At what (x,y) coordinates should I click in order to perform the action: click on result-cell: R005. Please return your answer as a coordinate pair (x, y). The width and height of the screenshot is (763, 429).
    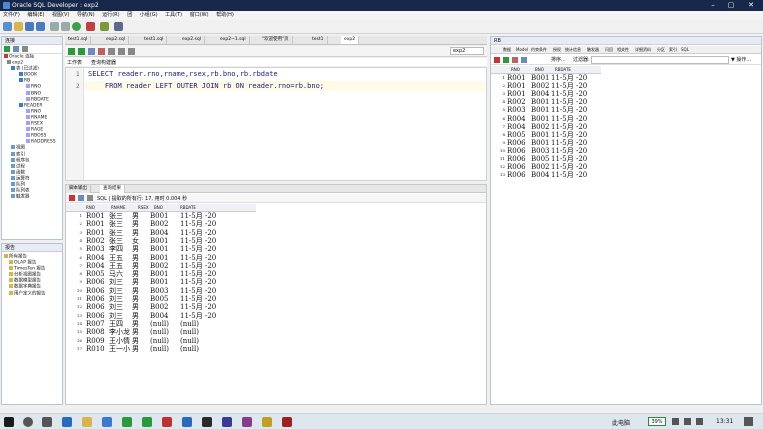
    Looking at the image, I should click on (95, 274).